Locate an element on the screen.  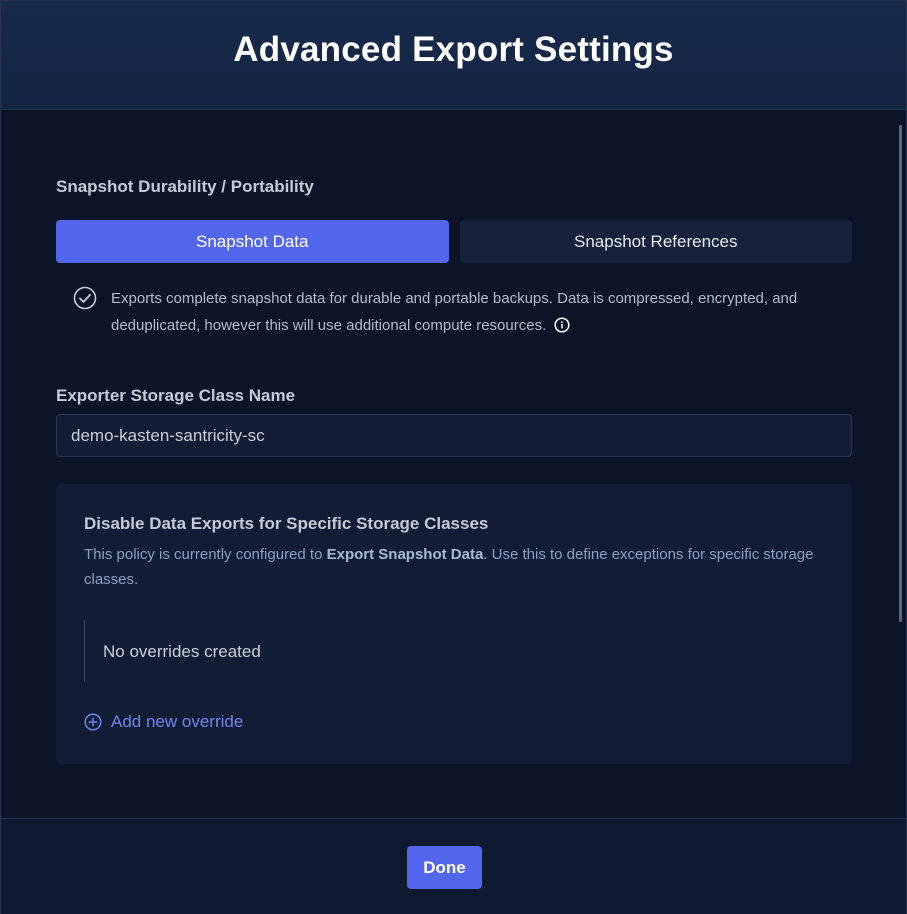
dialog-title: Advanced Export Settings is located at coordinates (453, 49).